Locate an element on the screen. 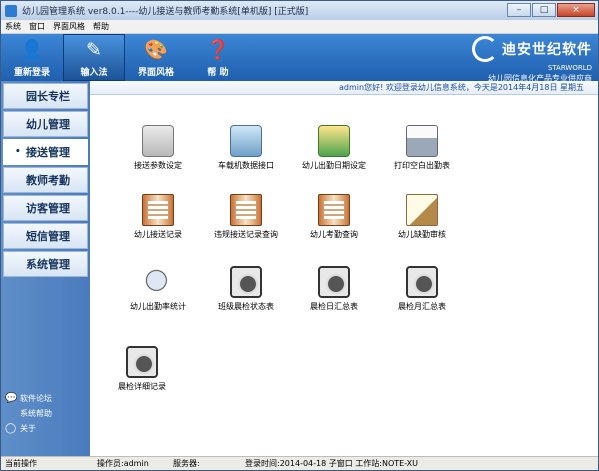  menu-bar: 系统 窗口 界面风格 帮助 is located at coordinates (299, 27).